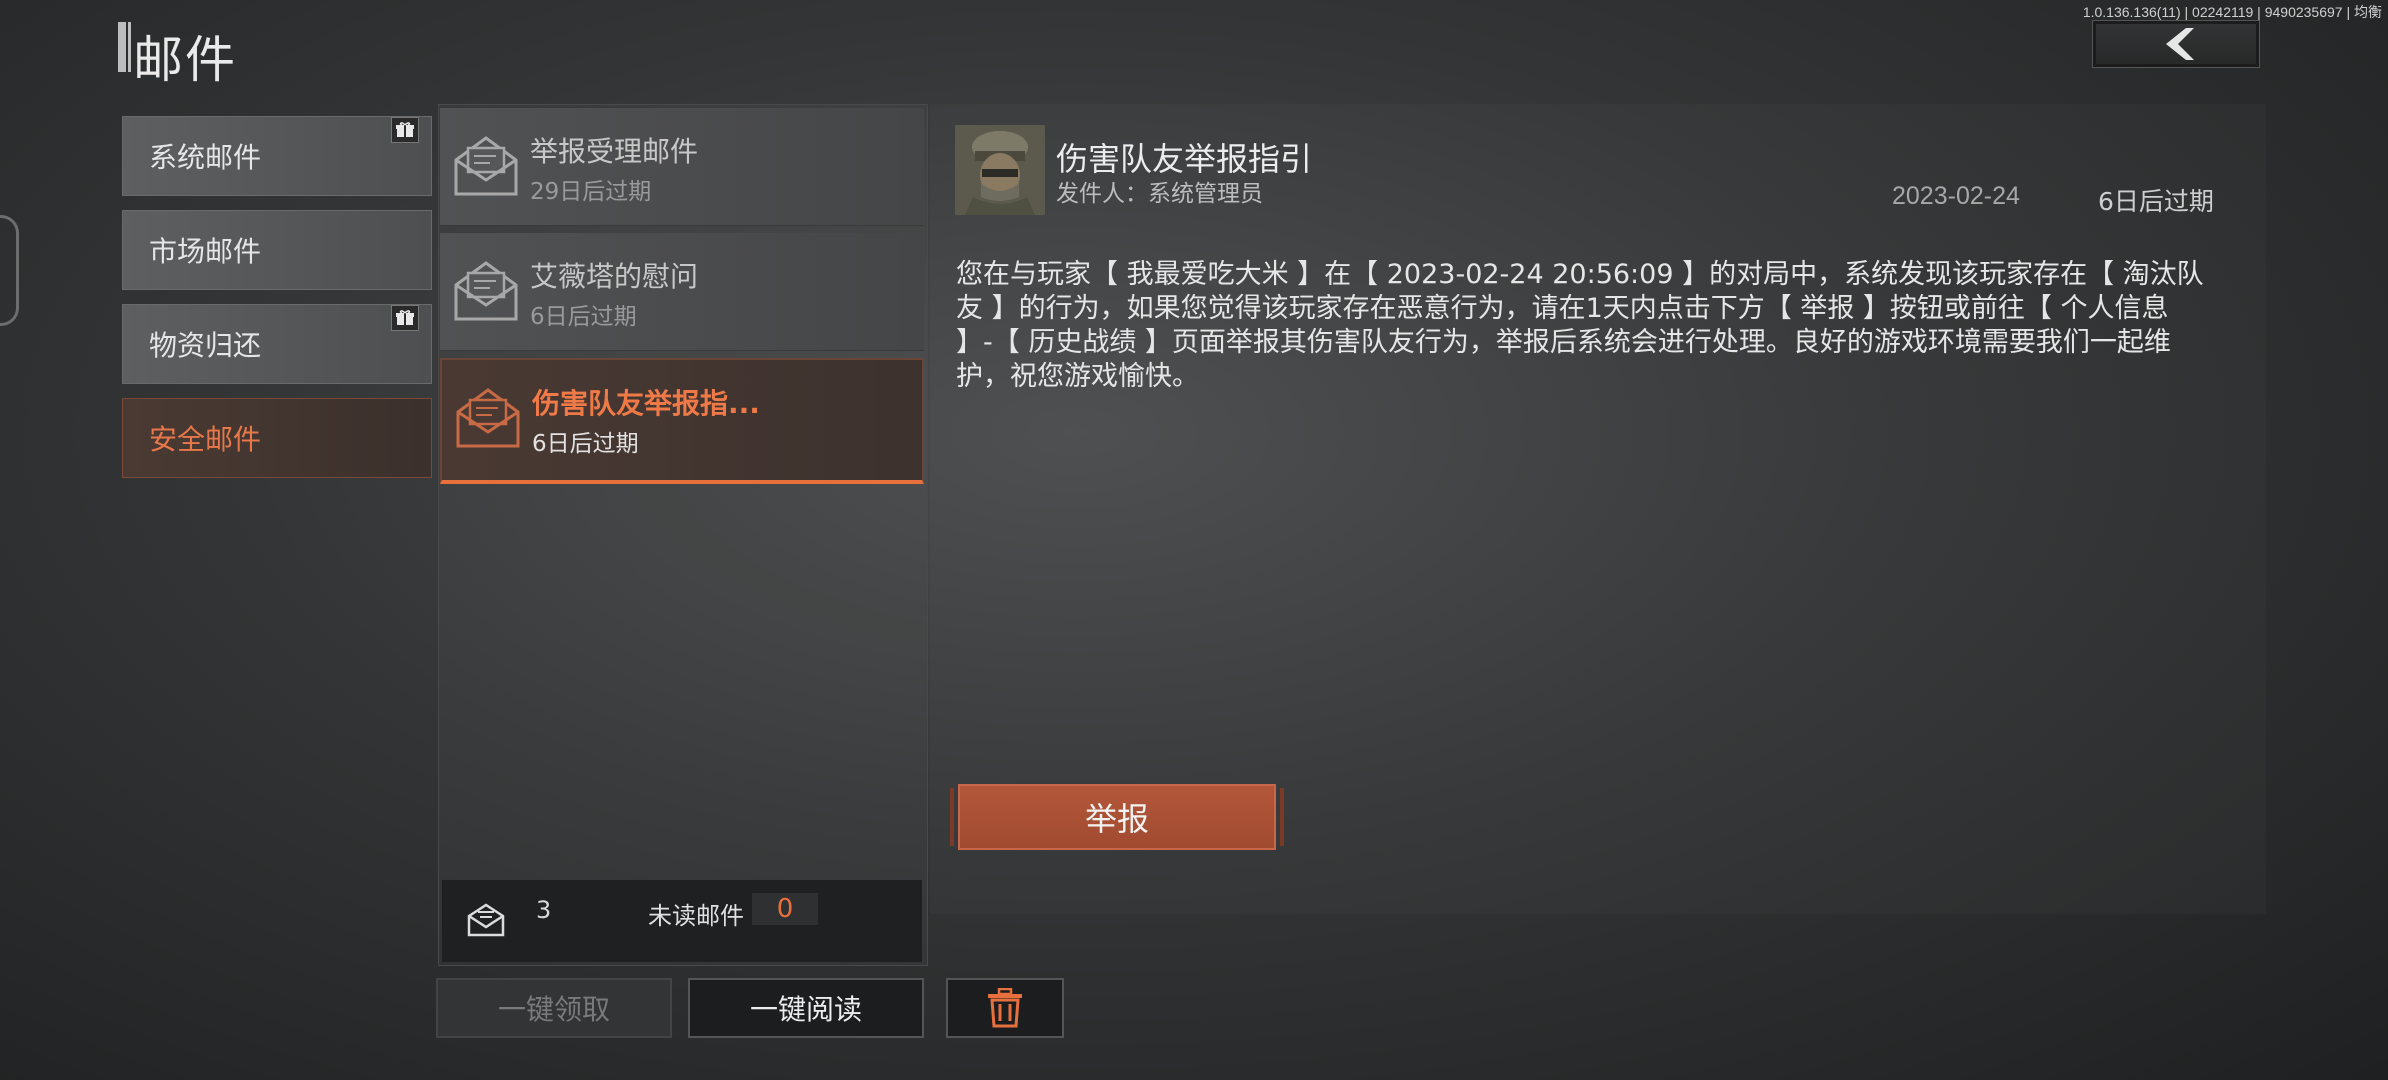 The width and height of the screenshot is (2388, 1080). I want to click on category-system-mail: 系统邮件, so click(277, 156).